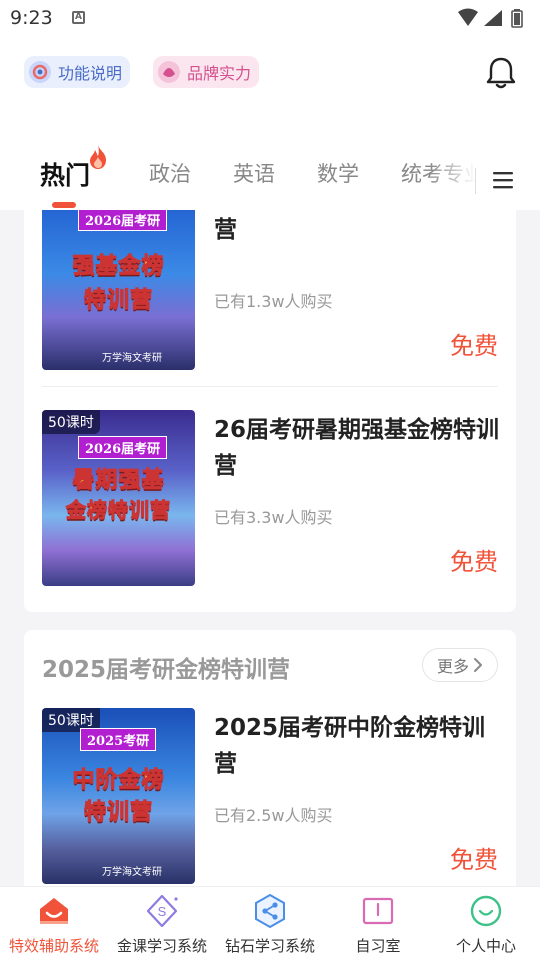 This screenshot has width=540, height=960. What do you see at coordinates (485, 946) in the screenshot?
I see `nav-label: 个人中心` at bounding box center [485, 946].